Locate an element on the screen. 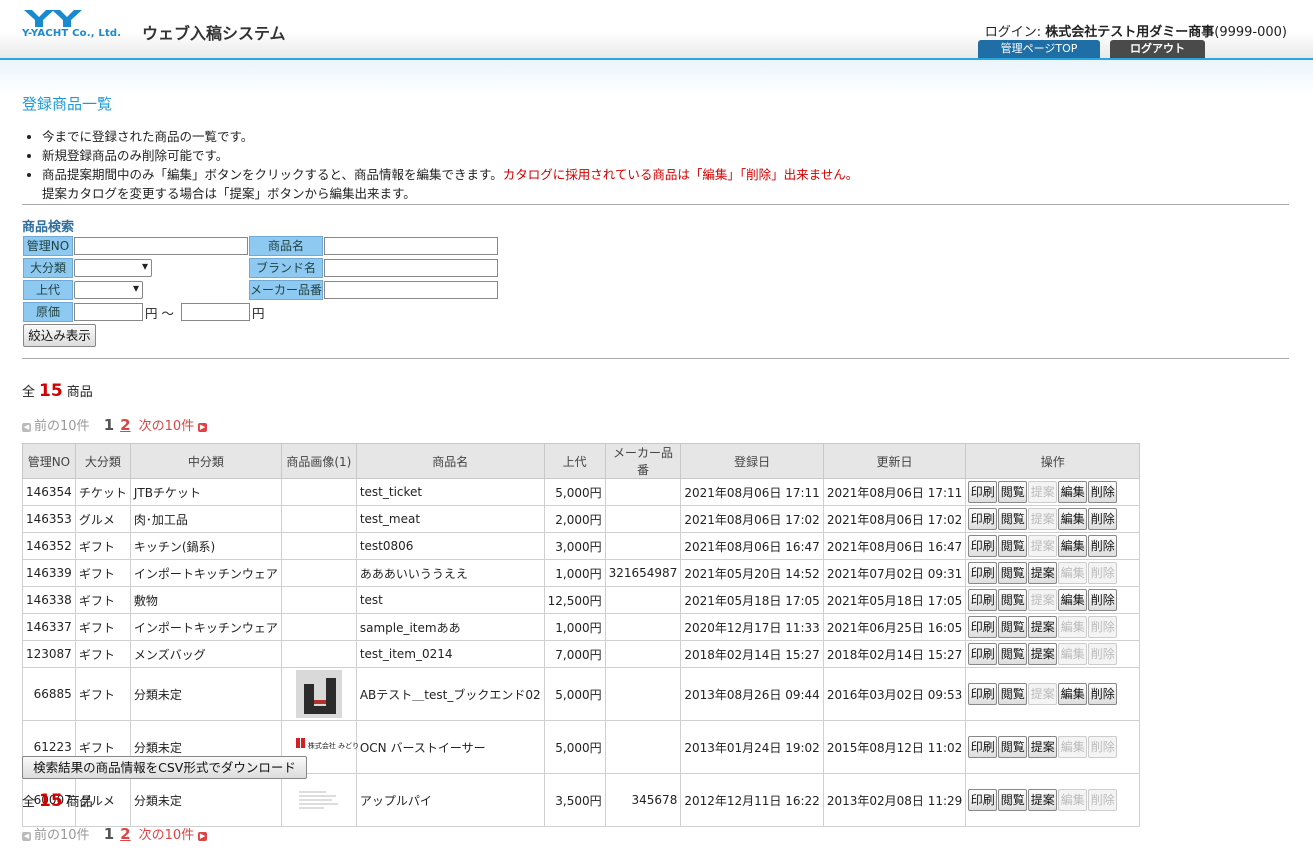 The image size is (1313, 852). cell-created: 2012年12月11日 16:22 is located at coordinates (752, 800).